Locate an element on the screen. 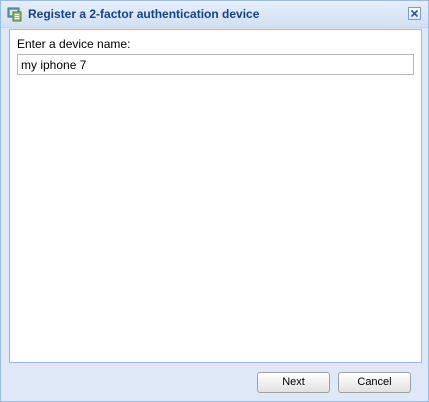 The width and height of the screenshot is (429, 402). device-name-input is located at coordinates (215, 64).